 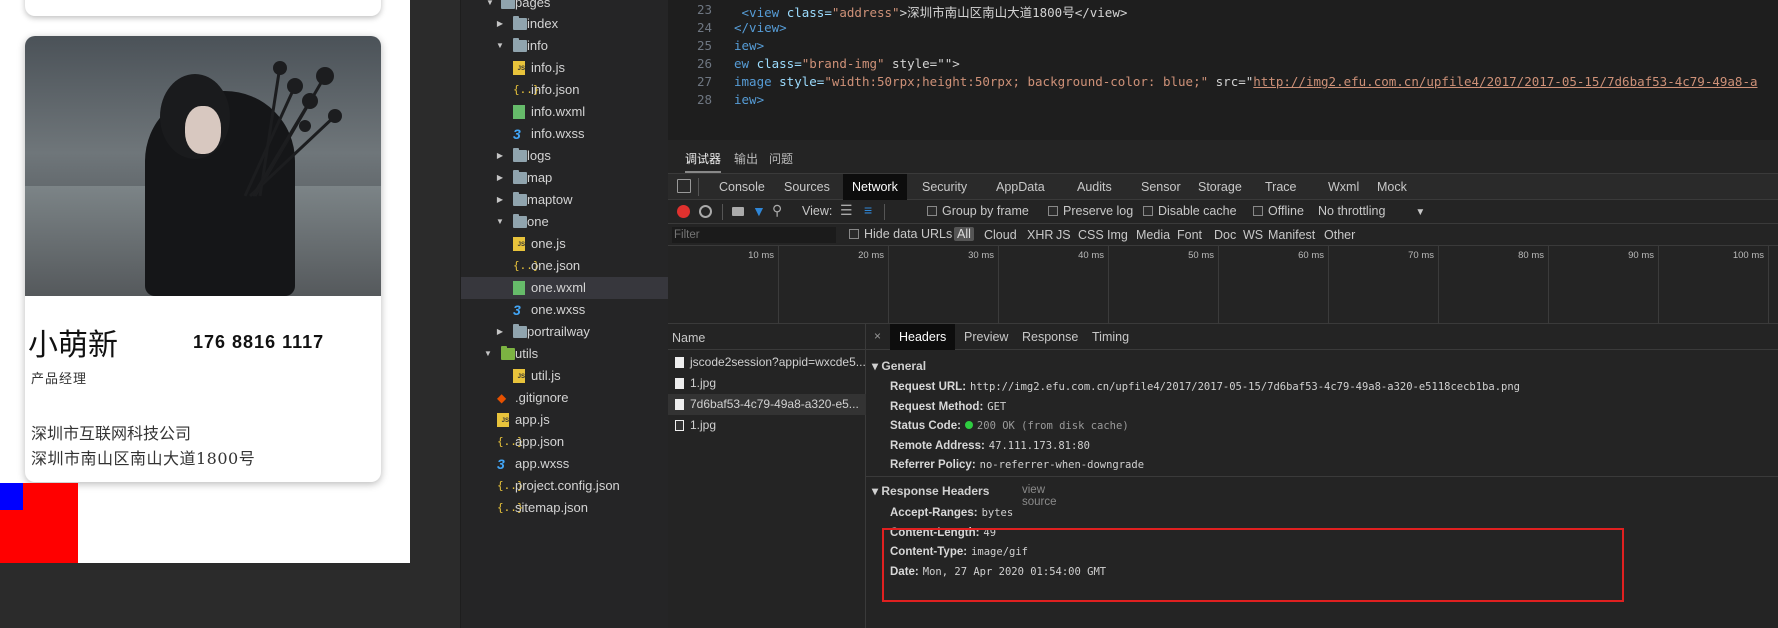 I want to click on filter-icon: ▼, so click(x=759, y=211).